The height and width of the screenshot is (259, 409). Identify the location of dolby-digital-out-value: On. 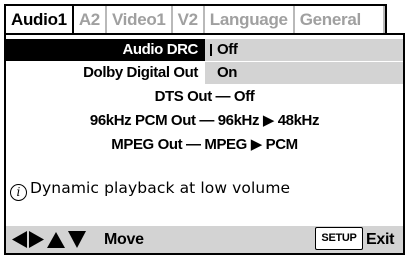
(304, 73).